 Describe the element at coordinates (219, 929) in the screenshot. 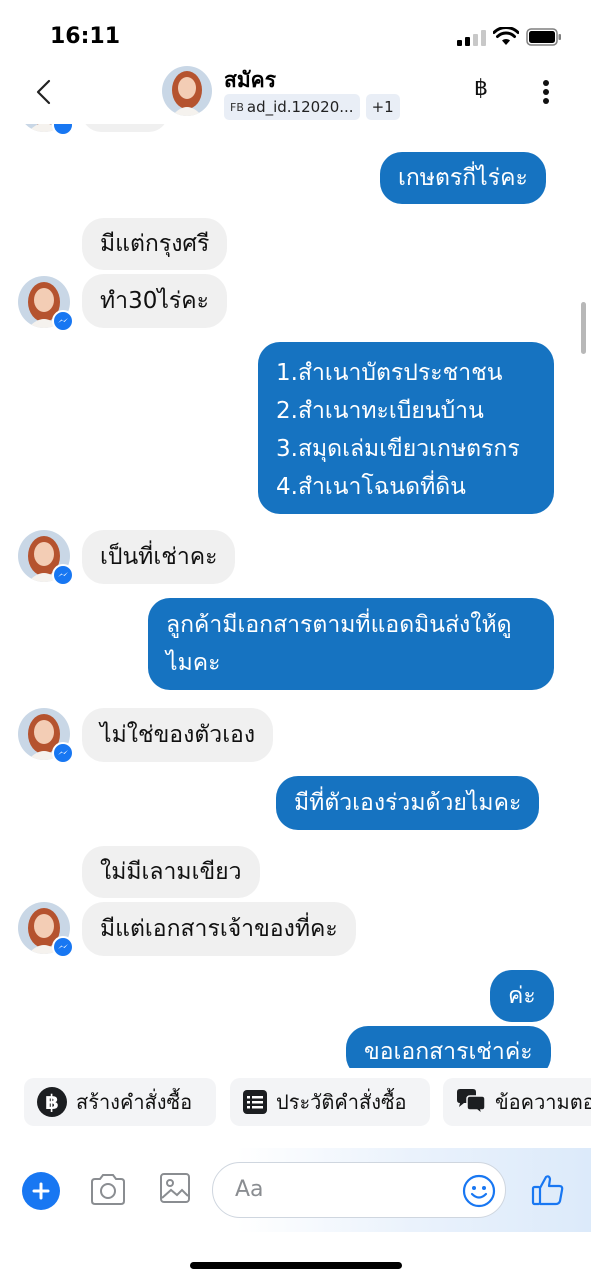

I see `message-bubble-incoming: มีแต่เอกสารเจ้าของที่คะ` at that location.